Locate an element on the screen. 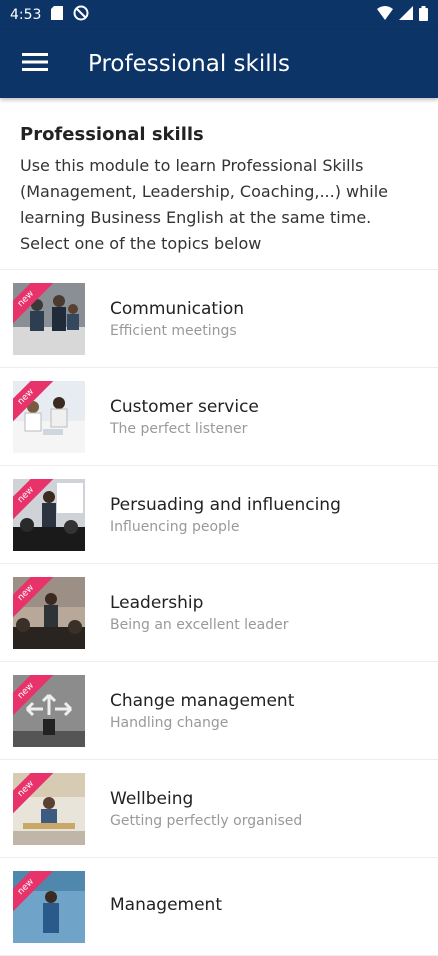  intro-heading: Professional skills is located at coordinates (112, 134).